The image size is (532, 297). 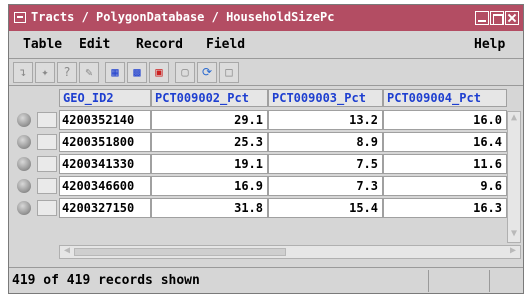 What do you see at coordinates (180, 252) in the screenshot?
I see `horizontal-scroll-thumb` at bounding box center [180, 252].